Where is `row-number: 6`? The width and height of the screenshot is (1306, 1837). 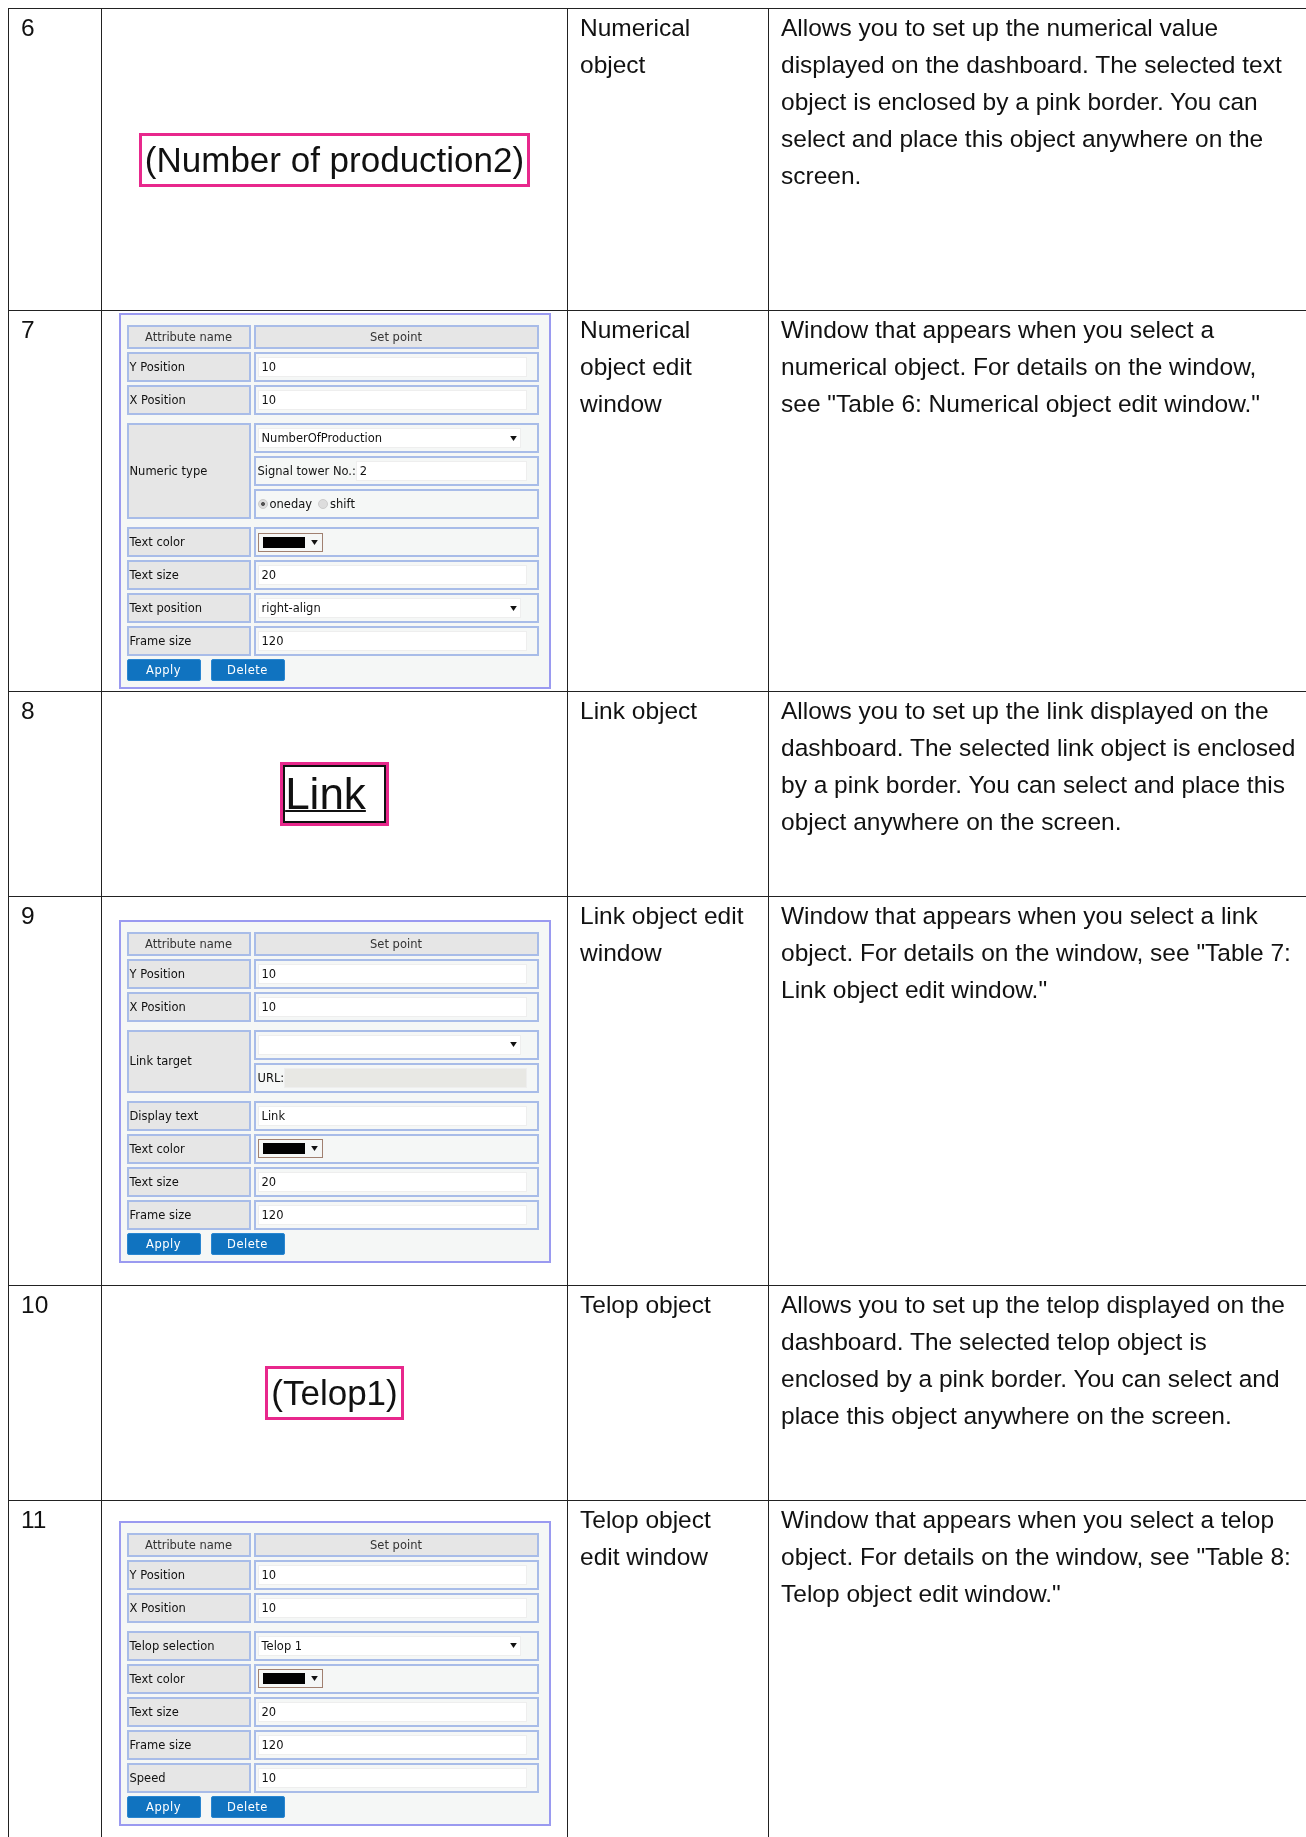
row-number: 6 is located at coordinates (55, 159).